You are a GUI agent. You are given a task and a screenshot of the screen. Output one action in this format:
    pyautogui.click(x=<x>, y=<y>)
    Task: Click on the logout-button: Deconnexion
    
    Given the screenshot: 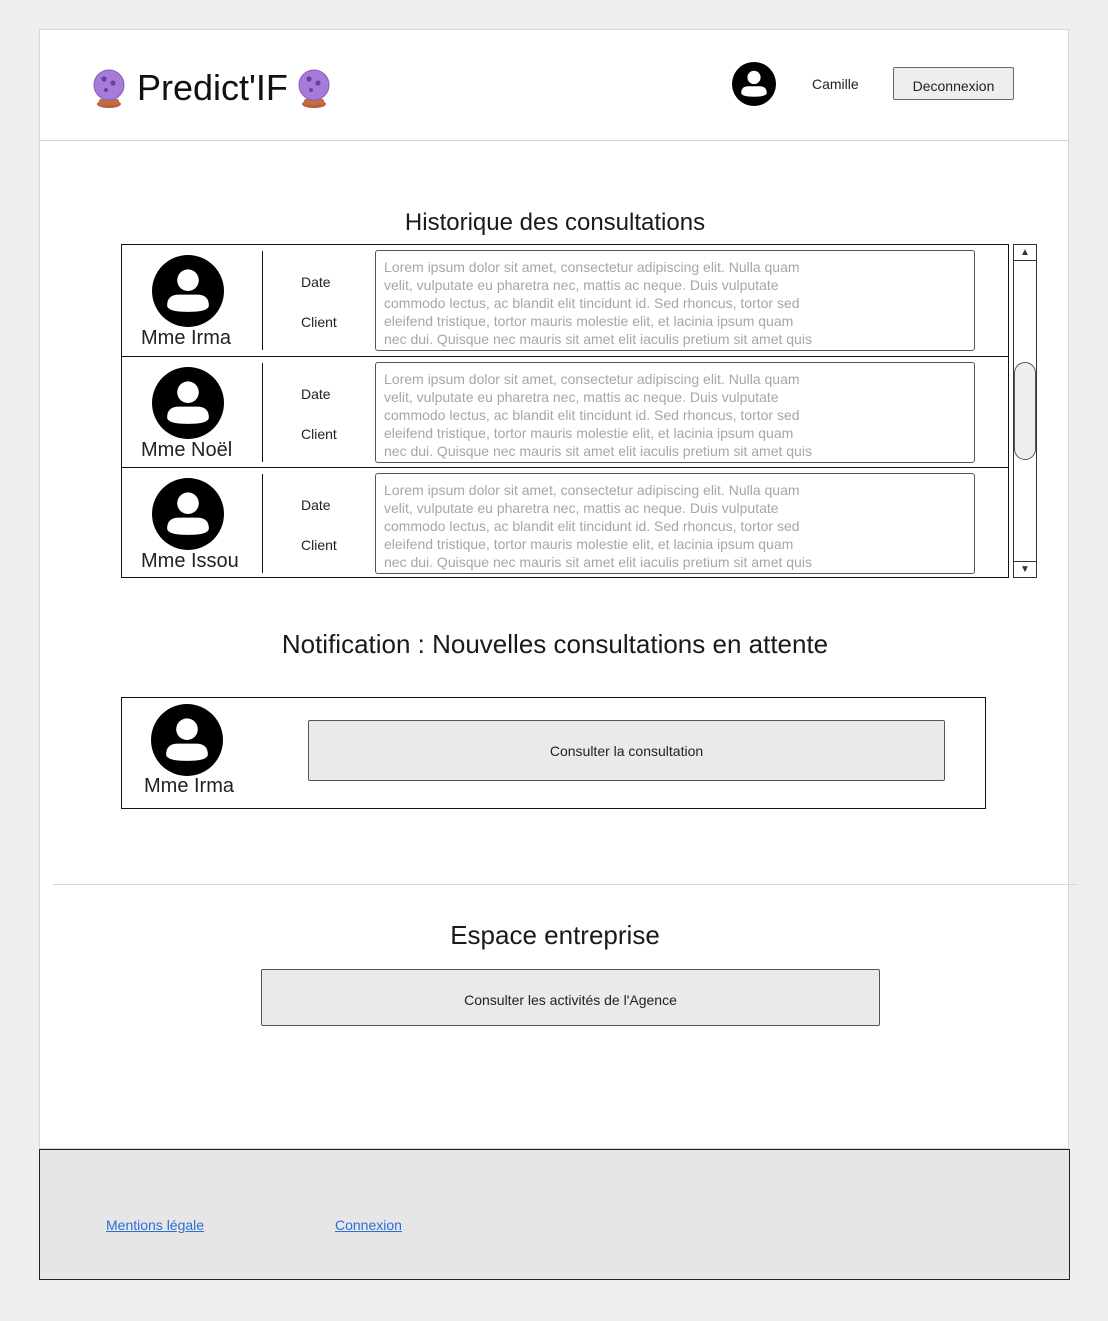 What is the action you would take?
    pyautogui.click(x=953, y=83)
    